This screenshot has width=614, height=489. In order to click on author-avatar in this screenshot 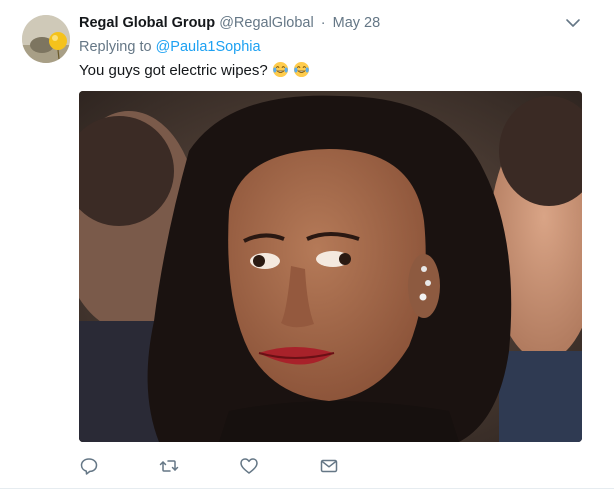, I will do `click(46, 39)`.